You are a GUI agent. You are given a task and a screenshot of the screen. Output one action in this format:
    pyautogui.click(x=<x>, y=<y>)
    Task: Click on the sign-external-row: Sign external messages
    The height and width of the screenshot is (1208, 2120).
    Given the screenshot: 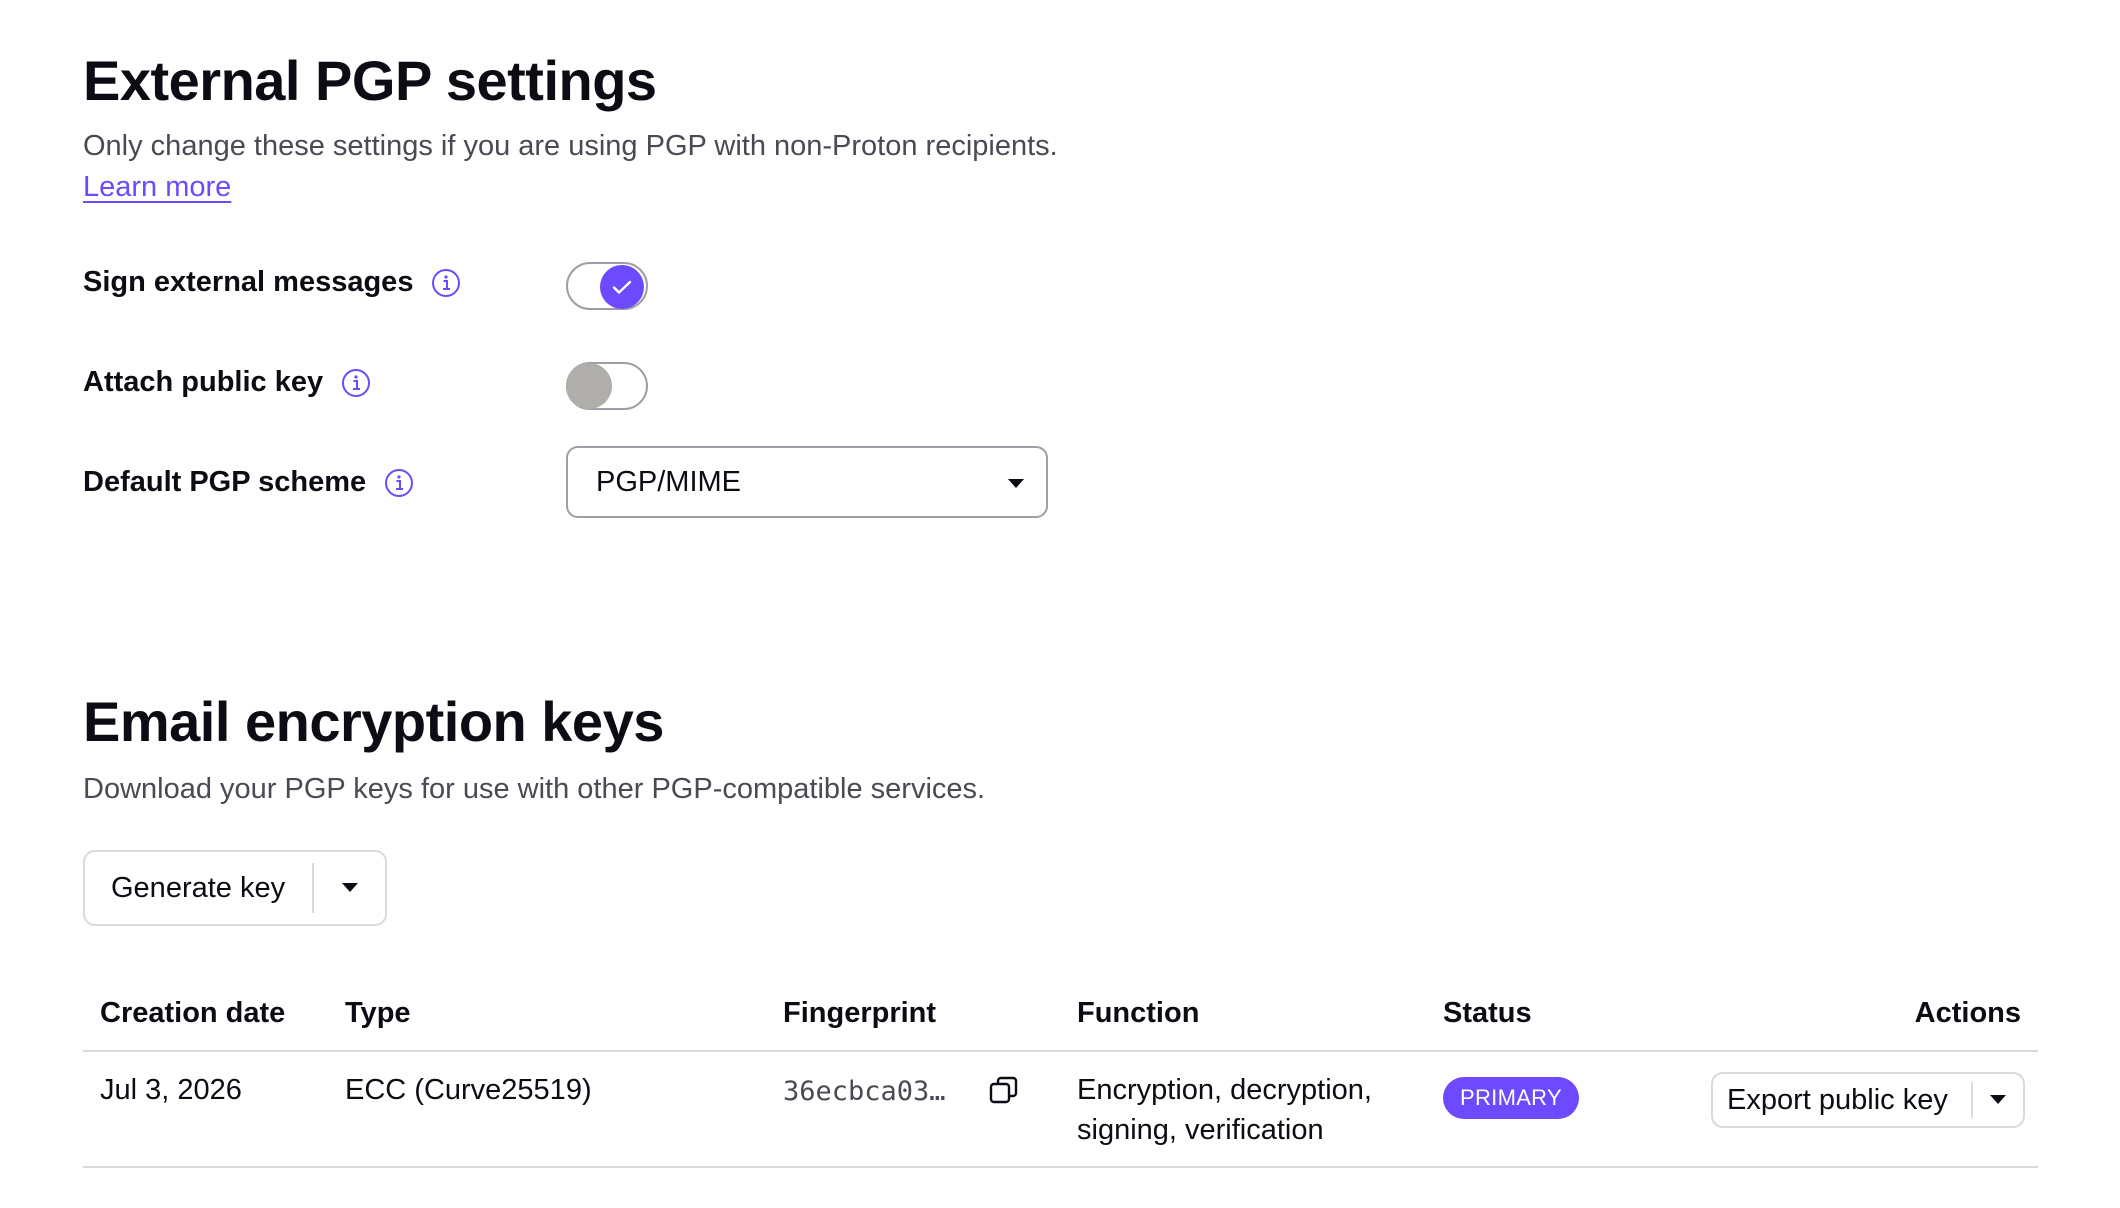 What is the action you would take?
    pyautogui.click(x=272, y=282)
    